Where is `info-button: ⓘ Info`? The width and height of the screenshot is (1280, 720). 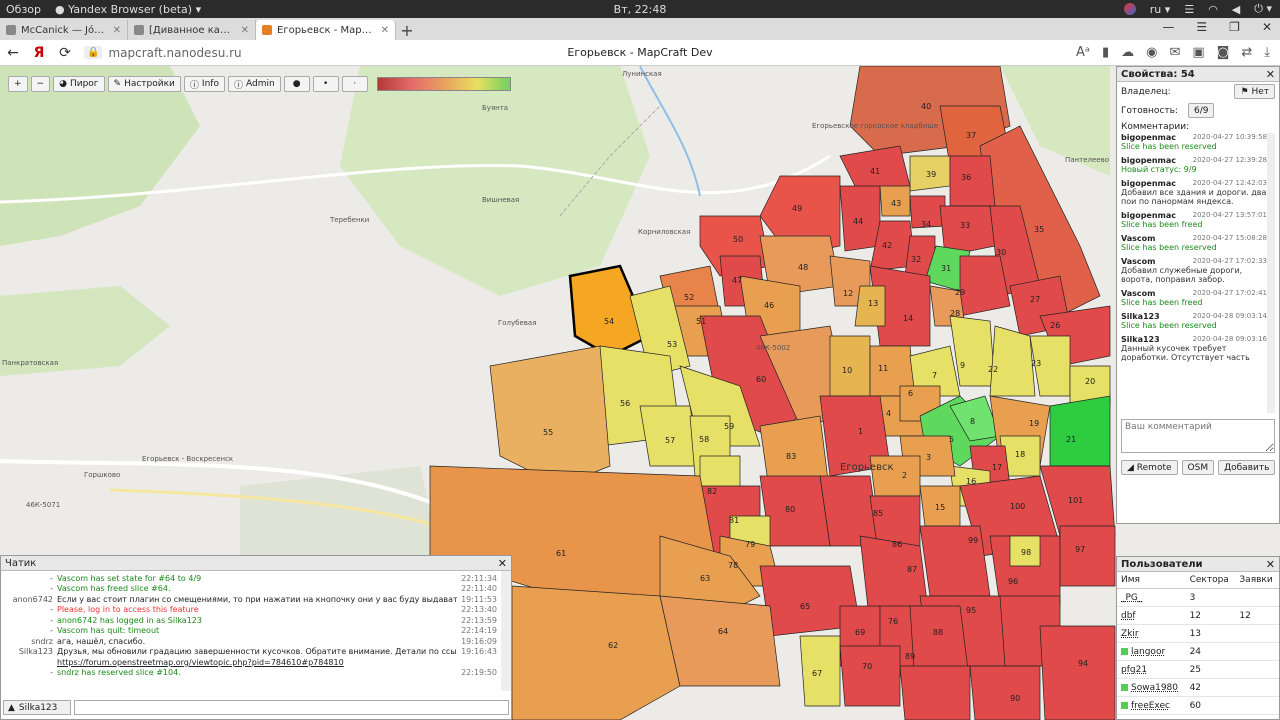 info-button: ⓘ Info is located at coordinates (204, 84).